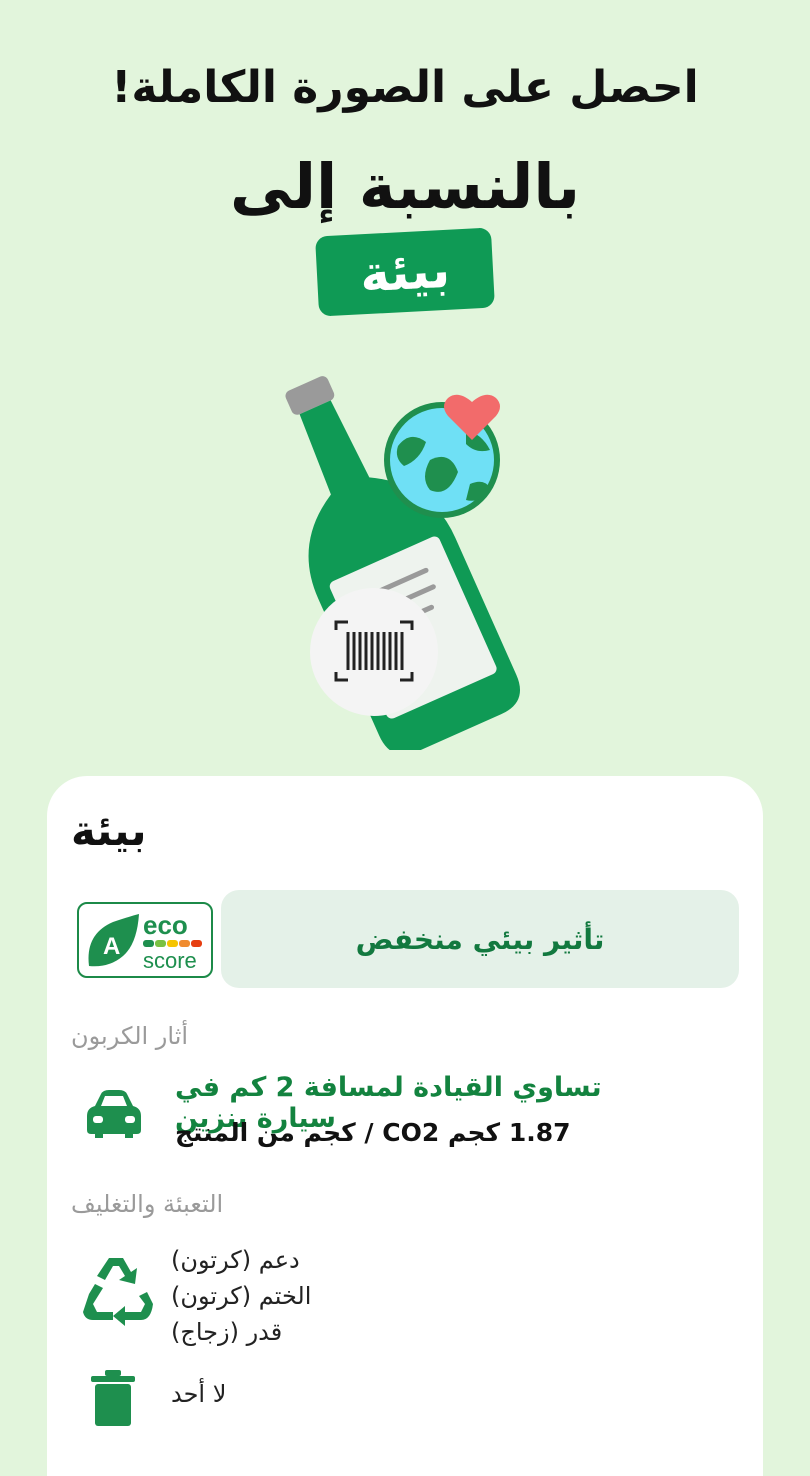  I want to click on eco-score-leaf-icon: A eco score, so click(145, 941).